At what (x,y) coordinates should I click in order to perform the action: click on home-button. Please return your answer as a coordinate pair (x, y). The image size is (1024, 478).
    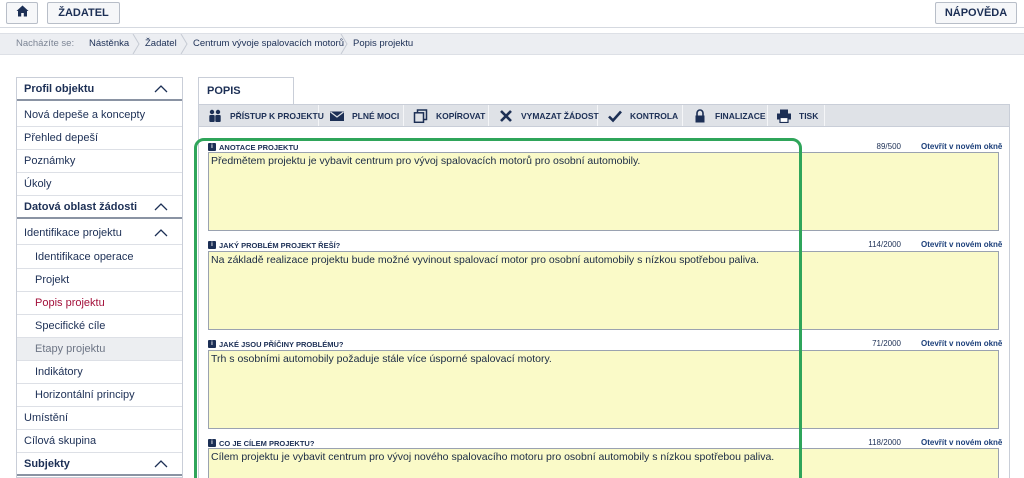
    Looking at the image, I should click on (22, 13).